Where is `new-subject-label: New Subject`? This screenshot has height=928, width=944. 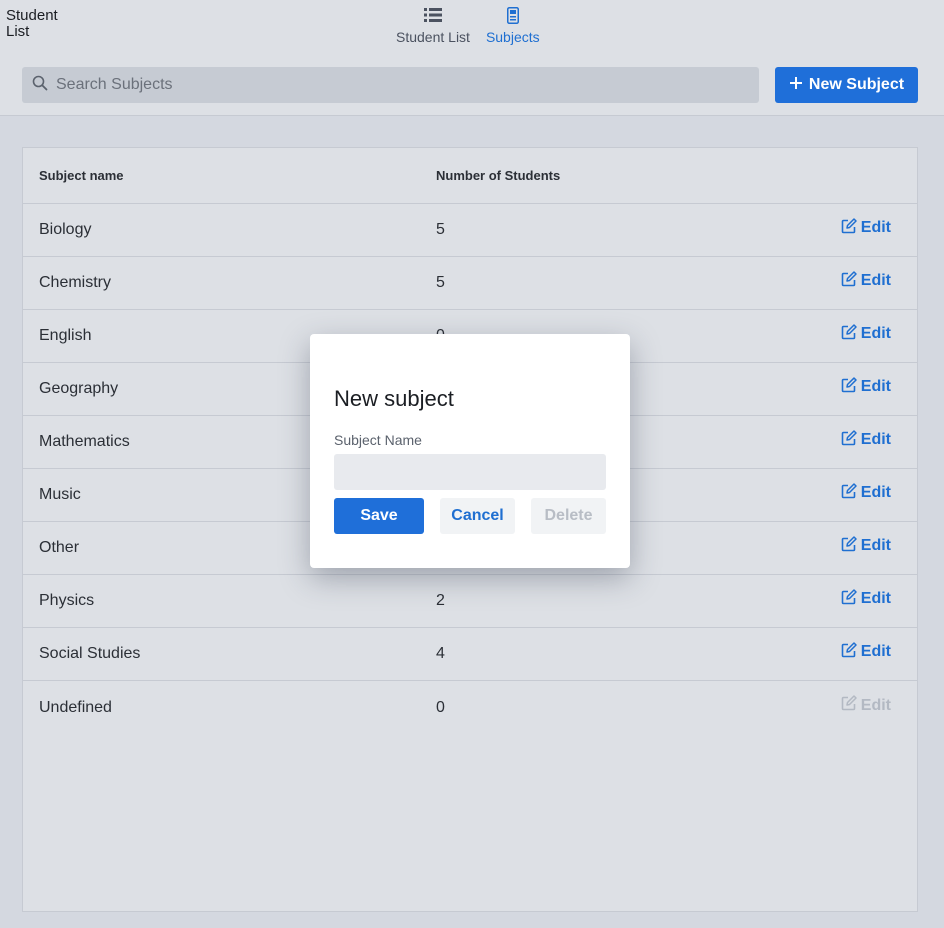
new-subject-label: New Subject is located at coordinates (856, 84).